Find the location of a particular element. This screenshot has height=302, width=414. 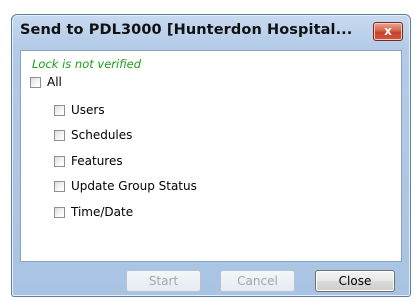

checkbox-users-label: Users is located at coordinates (88, 110).